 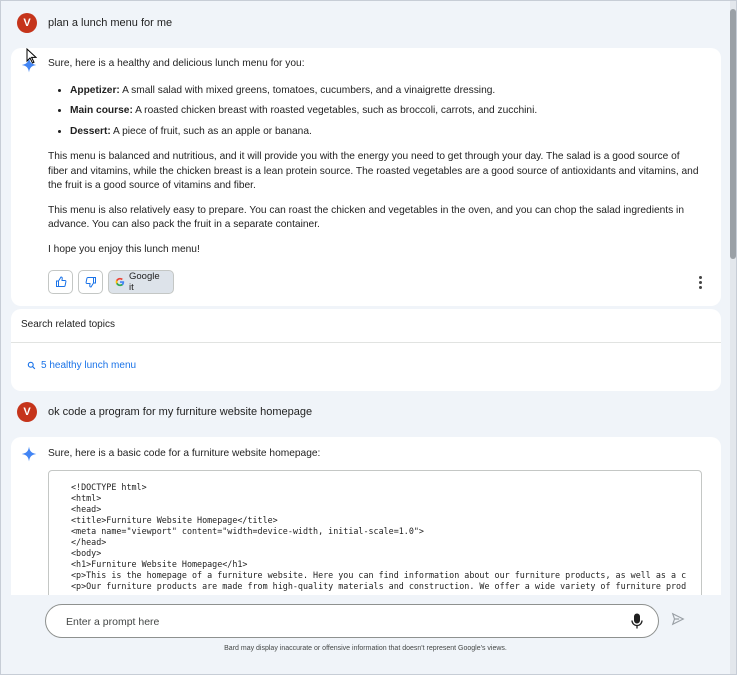 What do you see at coordinates (336, 622) in the screenshot?
I see `prompt-input` at bounding box center [336, 622].